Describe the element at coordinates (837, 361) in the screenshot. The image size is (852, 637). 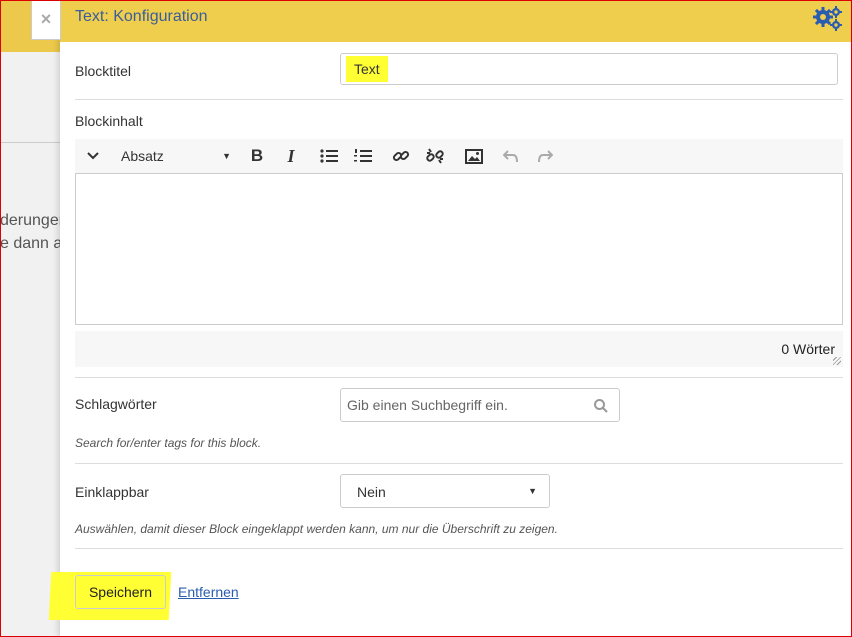
I see `resize-grip-icon` at that location.